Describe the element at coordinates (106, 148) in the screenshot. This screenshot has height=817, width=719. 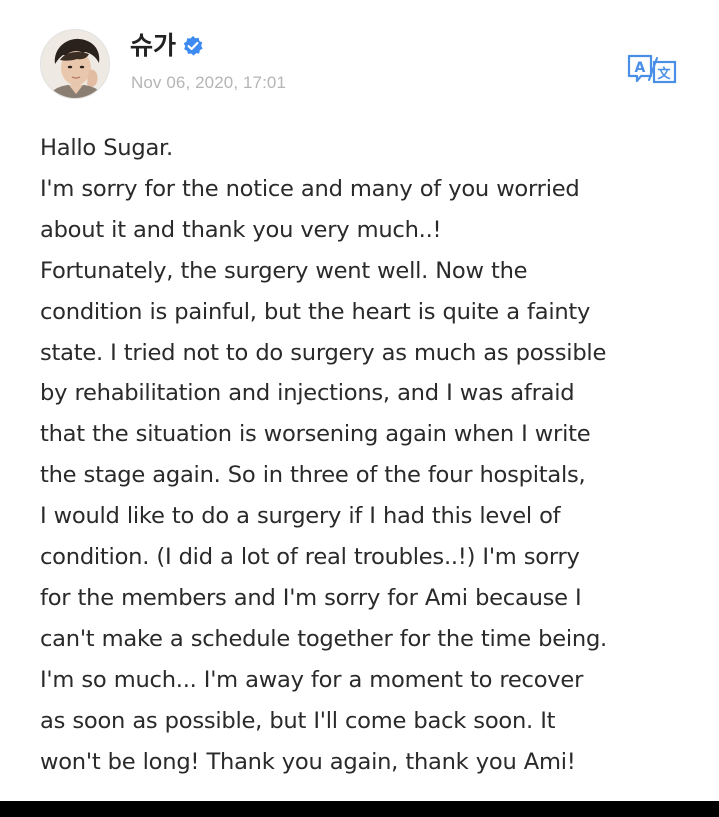
I see `post-line: Hallo Sugar.` at that location.